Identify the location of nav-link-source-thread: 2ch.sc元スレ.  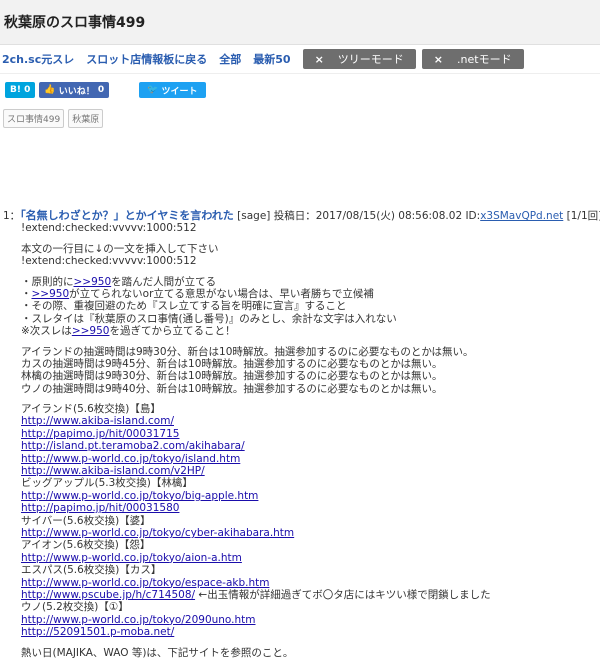
(38, 59).